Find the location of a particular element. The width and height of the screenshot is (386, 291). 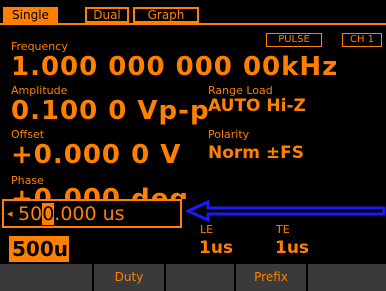

period-value: 500us is located at coordinates (46, 249).